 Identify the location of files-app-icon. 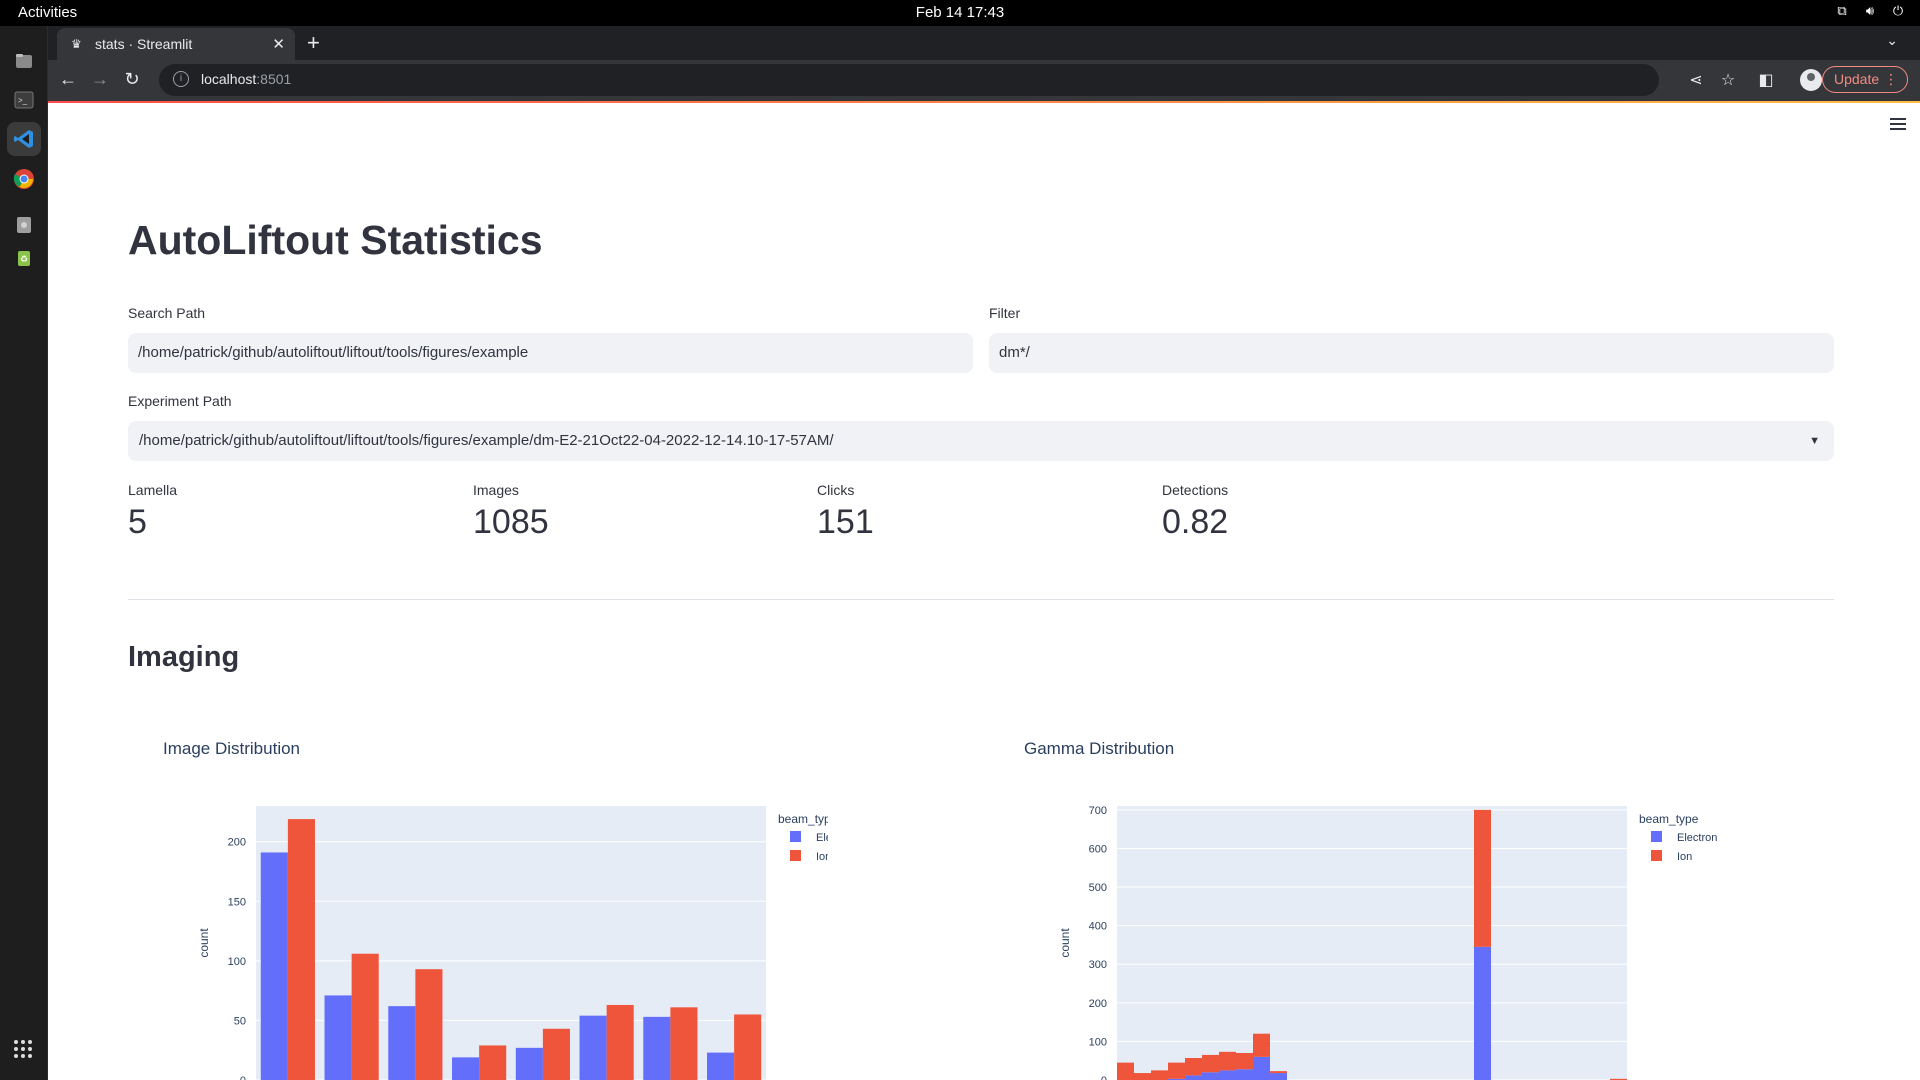
(24, 61).